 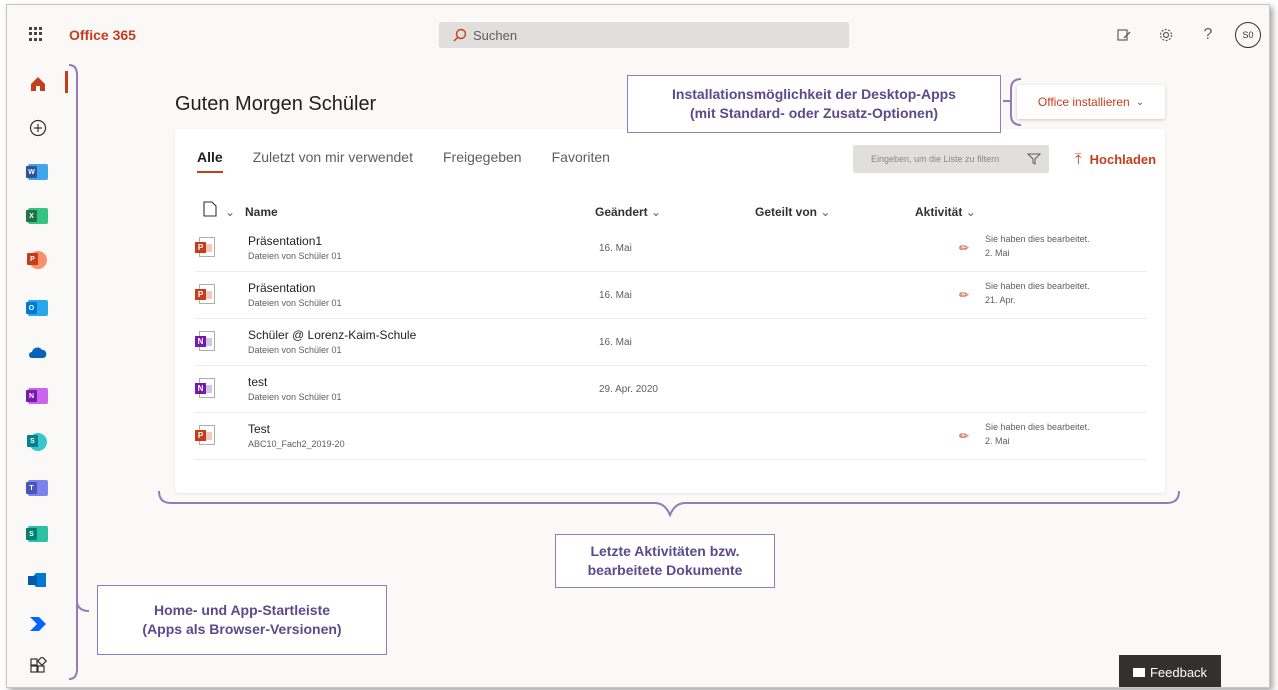 I want to click on settings-gear-icon, so click(x=1166, y=35).